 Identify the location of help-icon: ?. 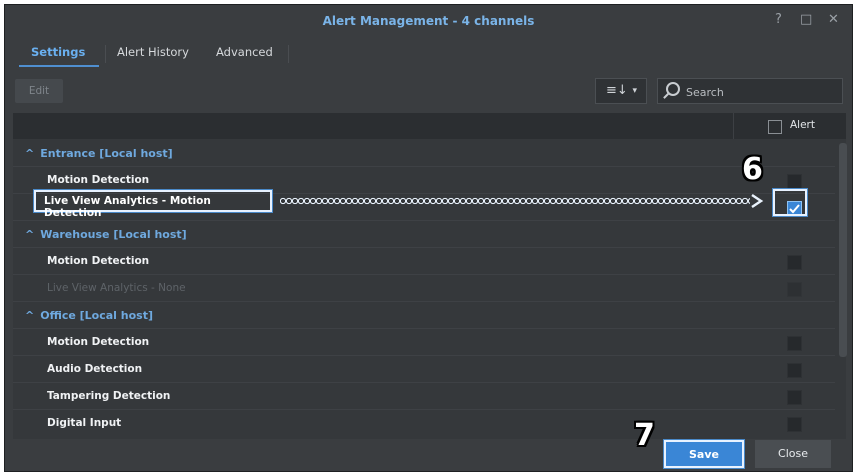
(778, 19).